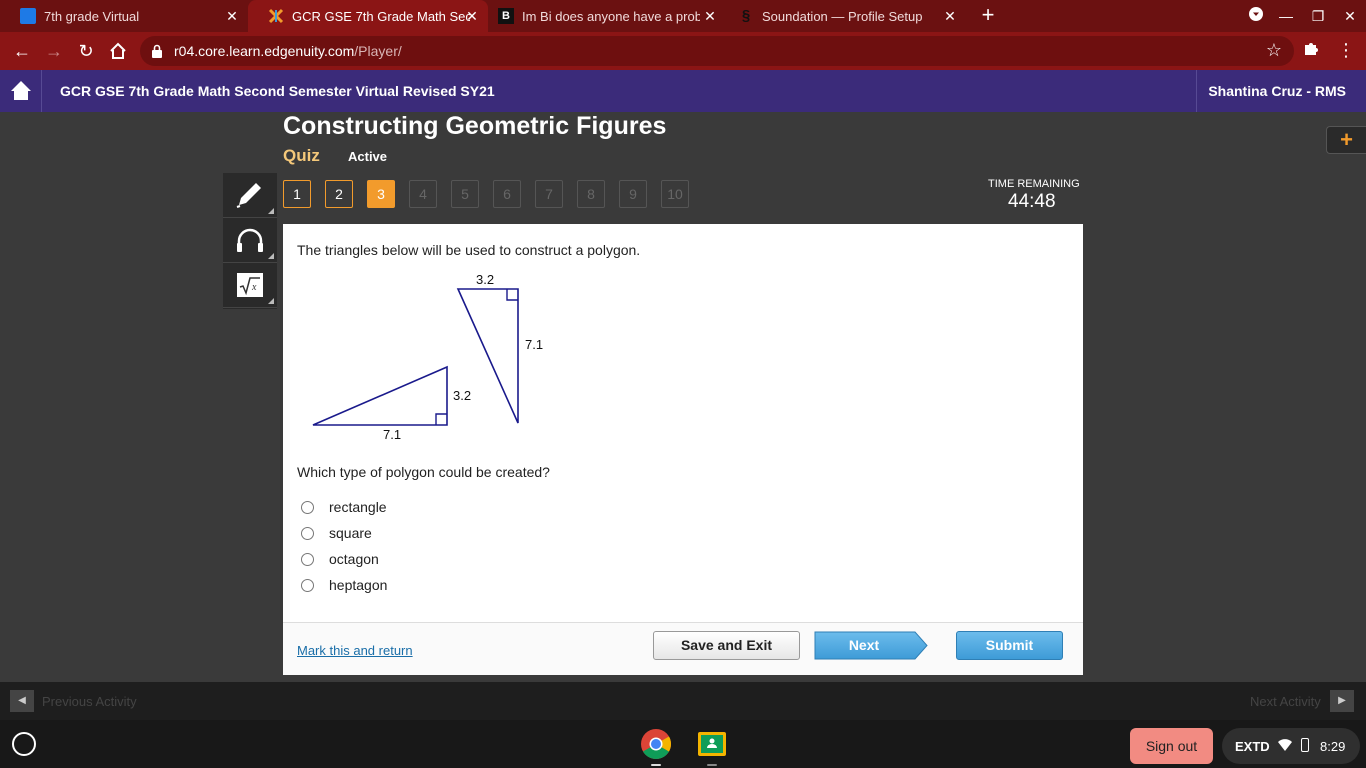  What do you see at coordinates (591, 194) in the screenshot?
I see `question-number-8: 8` at bounding box center [591, 194].